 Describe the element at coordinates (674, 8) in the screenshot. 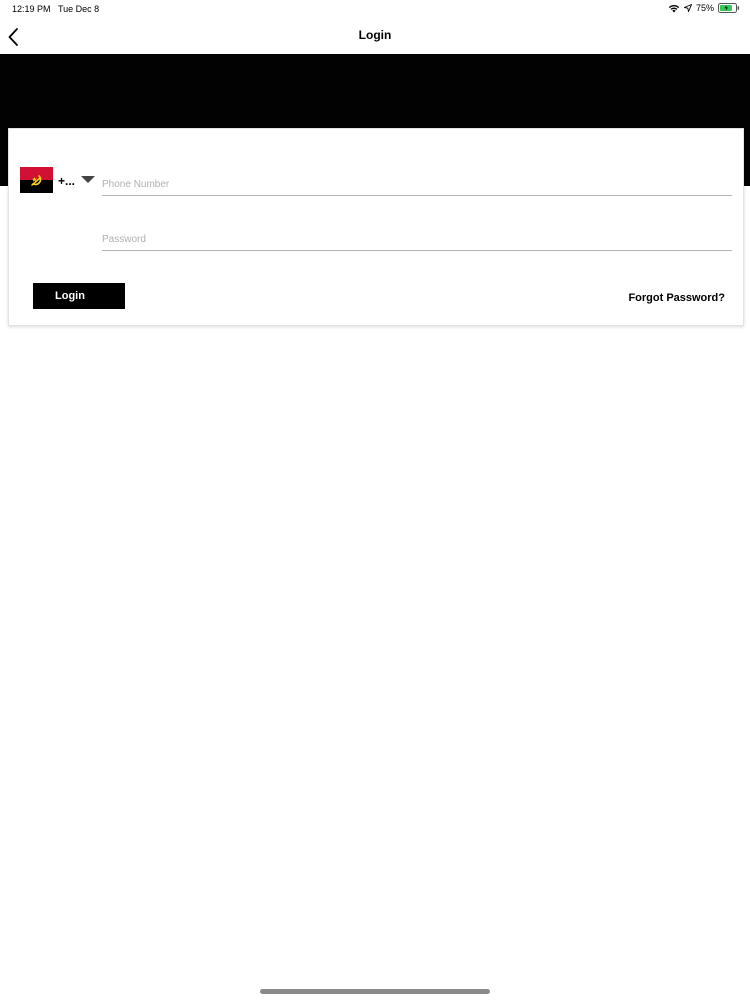

I see `wifi-icon` at that location.